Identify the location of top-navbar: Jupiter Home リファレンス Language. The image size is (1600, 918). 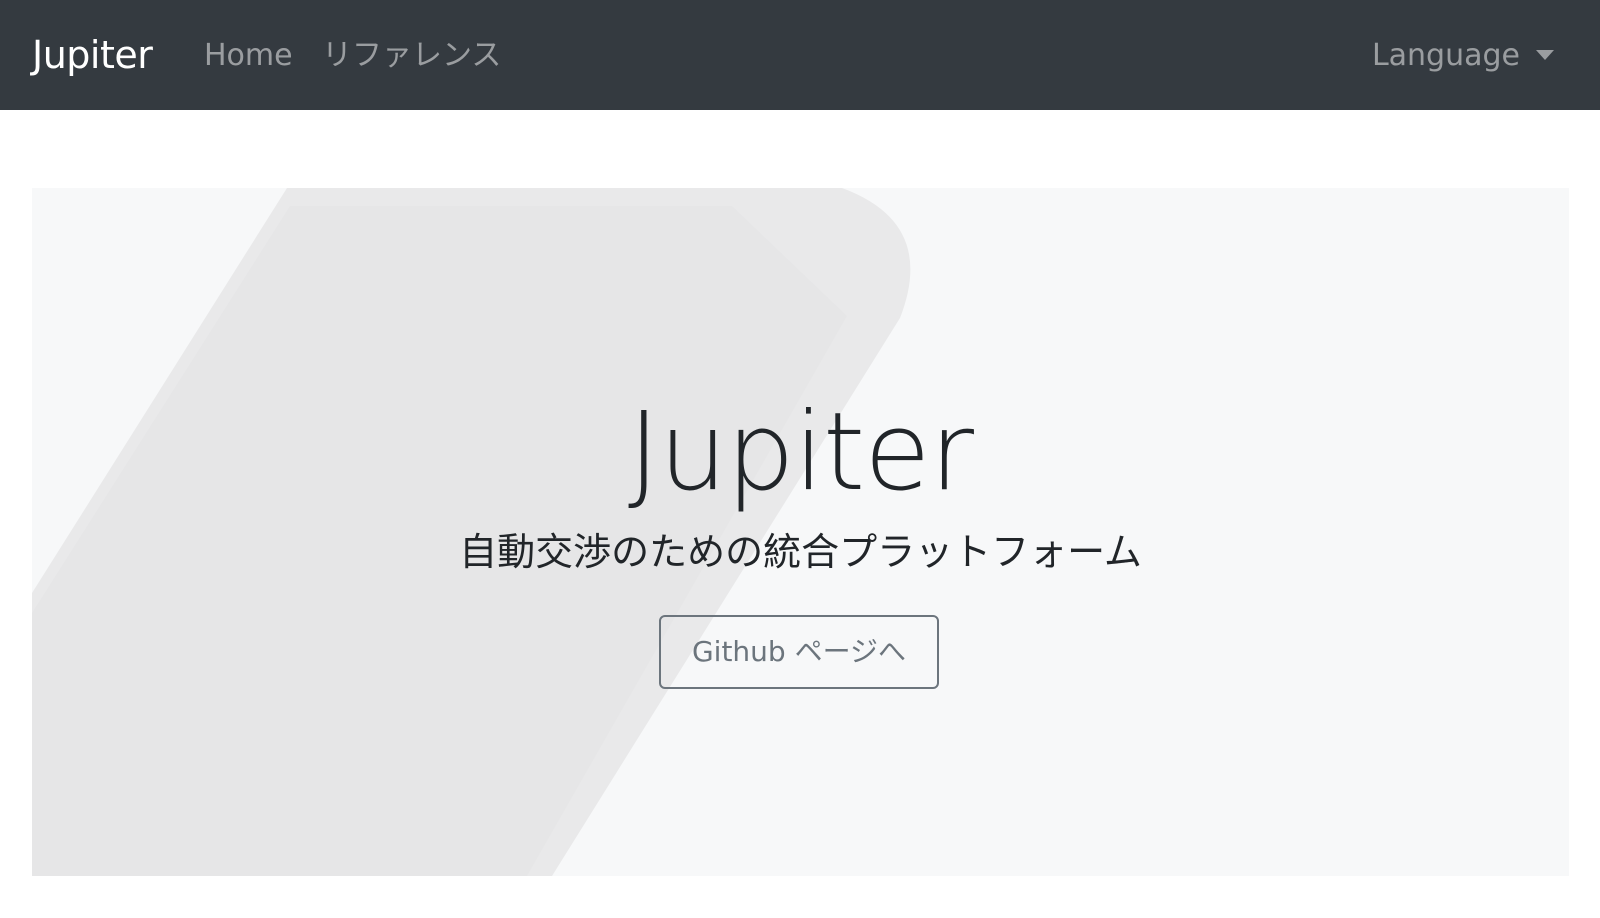
(800, 55).